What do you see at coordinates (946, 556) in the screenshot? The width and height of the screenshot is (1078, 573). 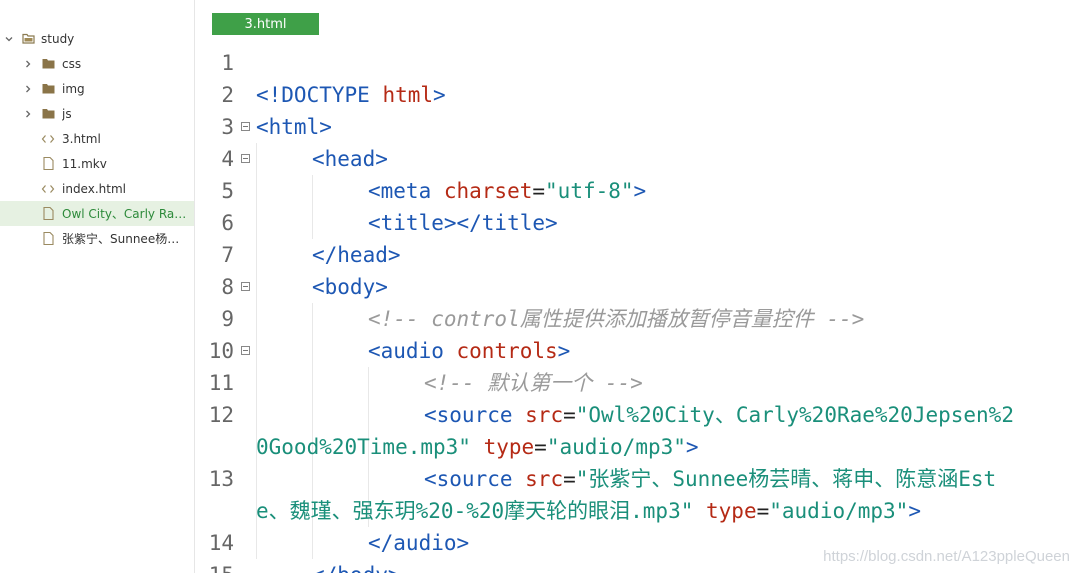 I see `watermark: https://blog.csdn.net/A123ppleQueen` at bounding box center [946, 556].